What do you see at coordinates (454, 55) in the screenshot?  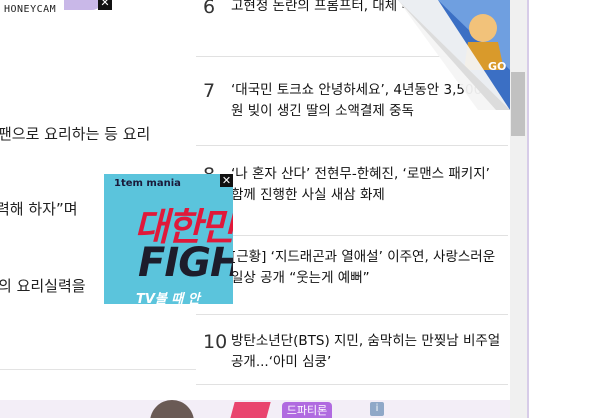 I see `page-curl-ad` at bounding box center [454, 55].